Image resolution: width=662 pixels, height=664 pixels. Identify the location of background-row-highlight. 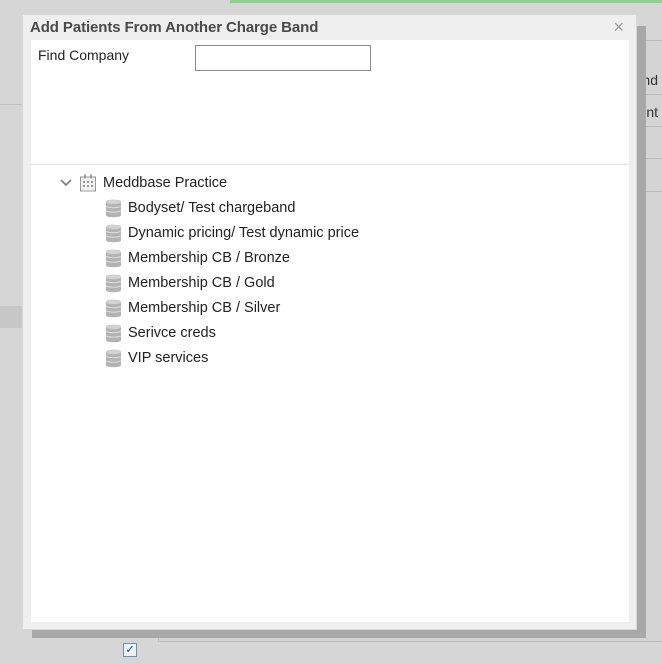
(12, 317).